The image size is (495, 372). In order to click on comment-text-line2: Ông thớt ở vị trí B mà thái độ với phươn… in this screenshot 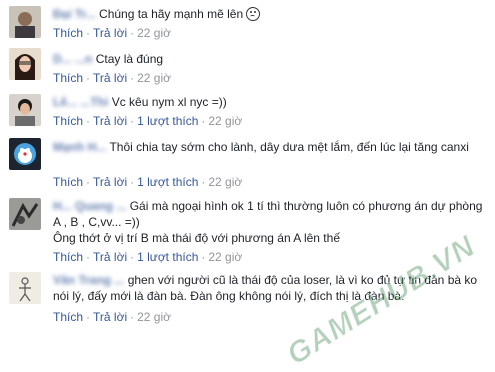, I will do `click(196, 238)`.